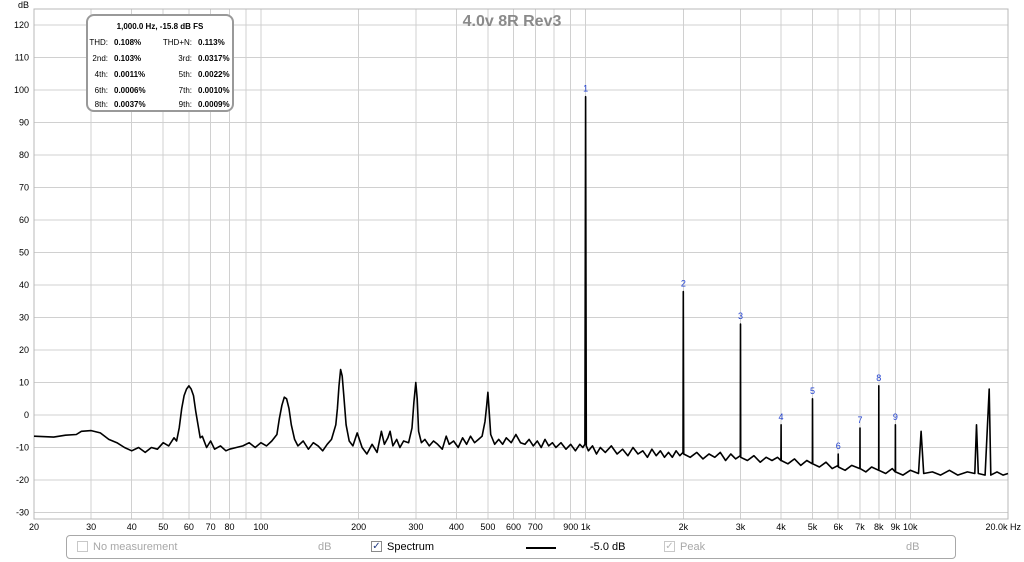 The height and width of the screenshot is (562, 1024). Describe the element at coordinates (21, 25) in the screenshot. I see `y-tick-label: 120` at that location.